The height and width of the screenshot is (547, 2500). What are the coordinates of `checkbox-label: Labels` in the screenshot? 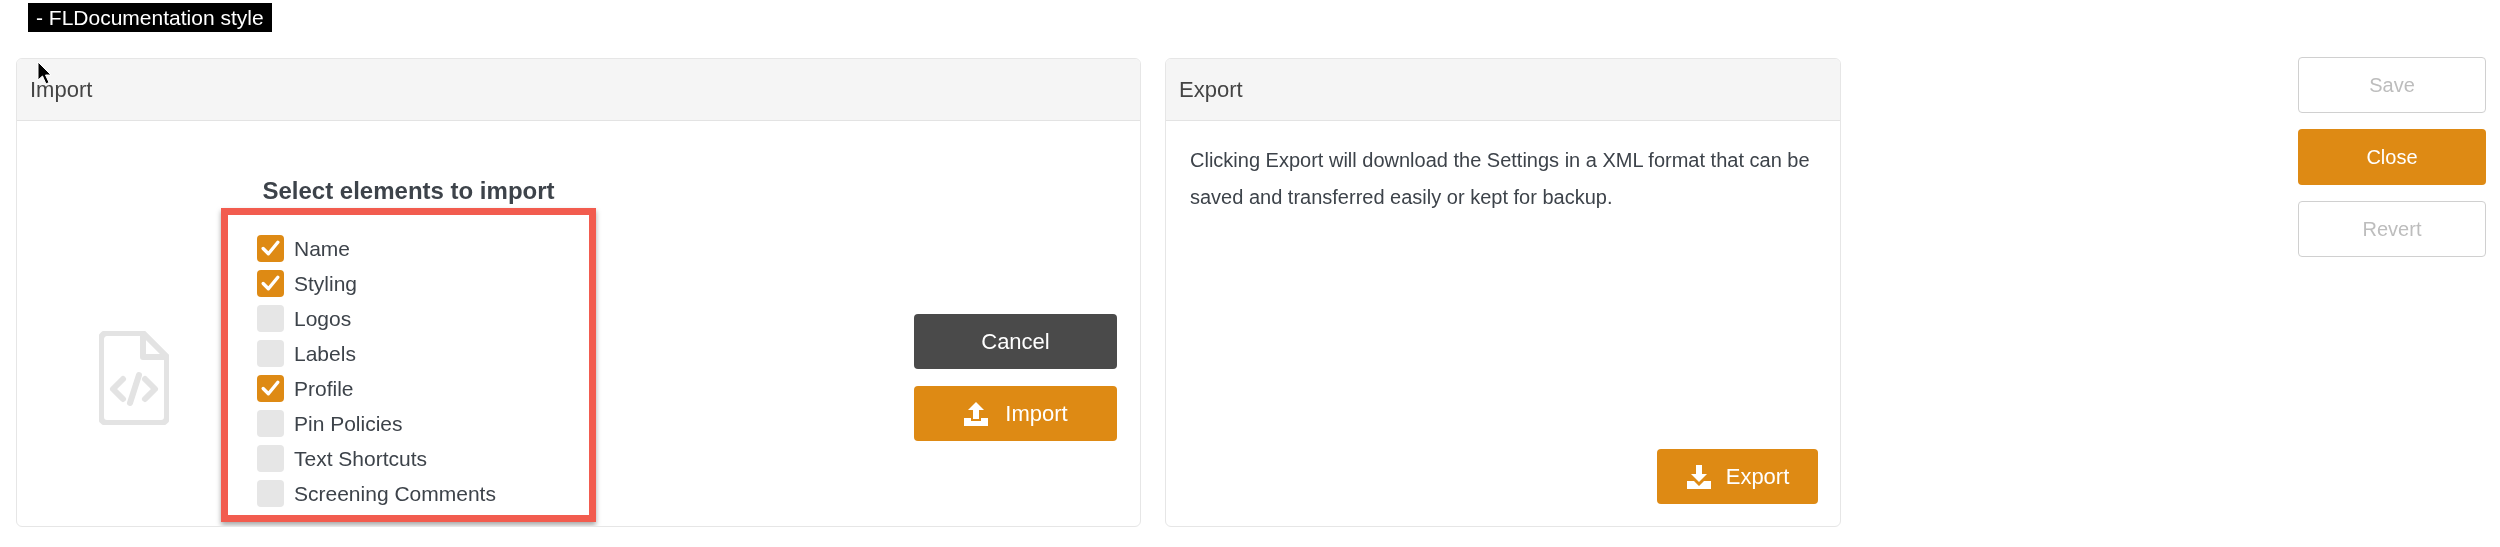 It's located at (325, 353).